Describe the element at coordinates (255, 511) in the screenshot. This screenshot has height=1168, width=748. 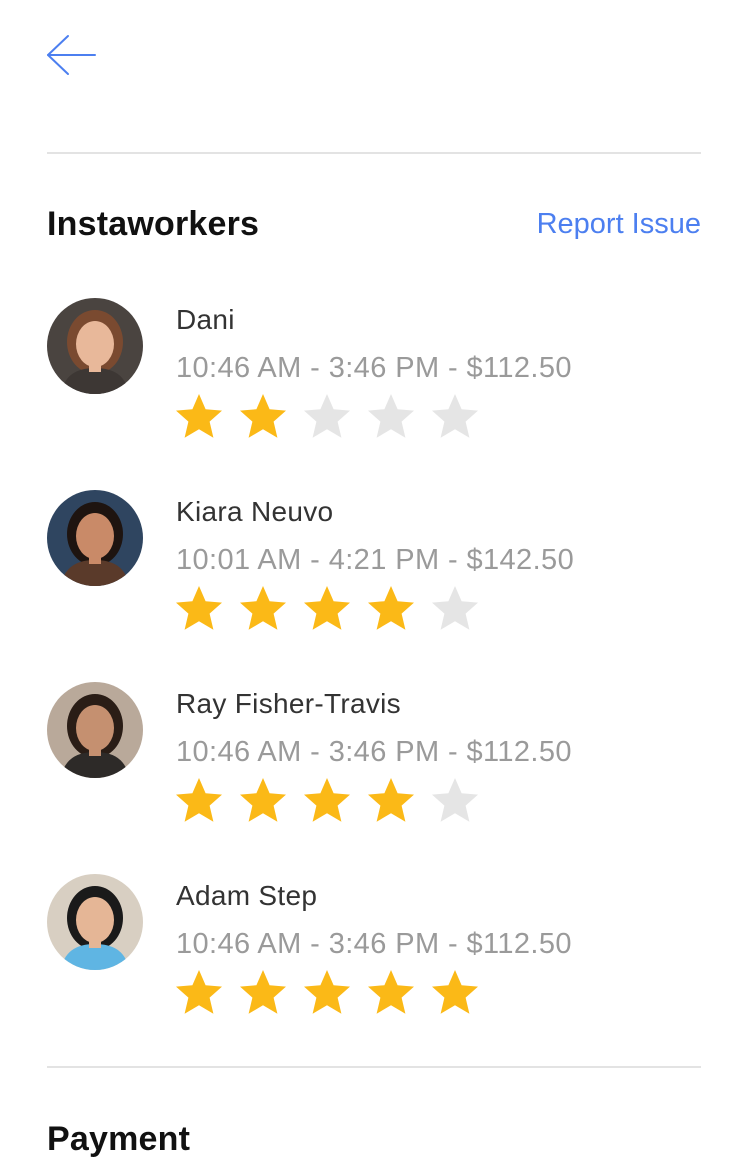
I see `worker-name: Kiara Neuvo` at that location.